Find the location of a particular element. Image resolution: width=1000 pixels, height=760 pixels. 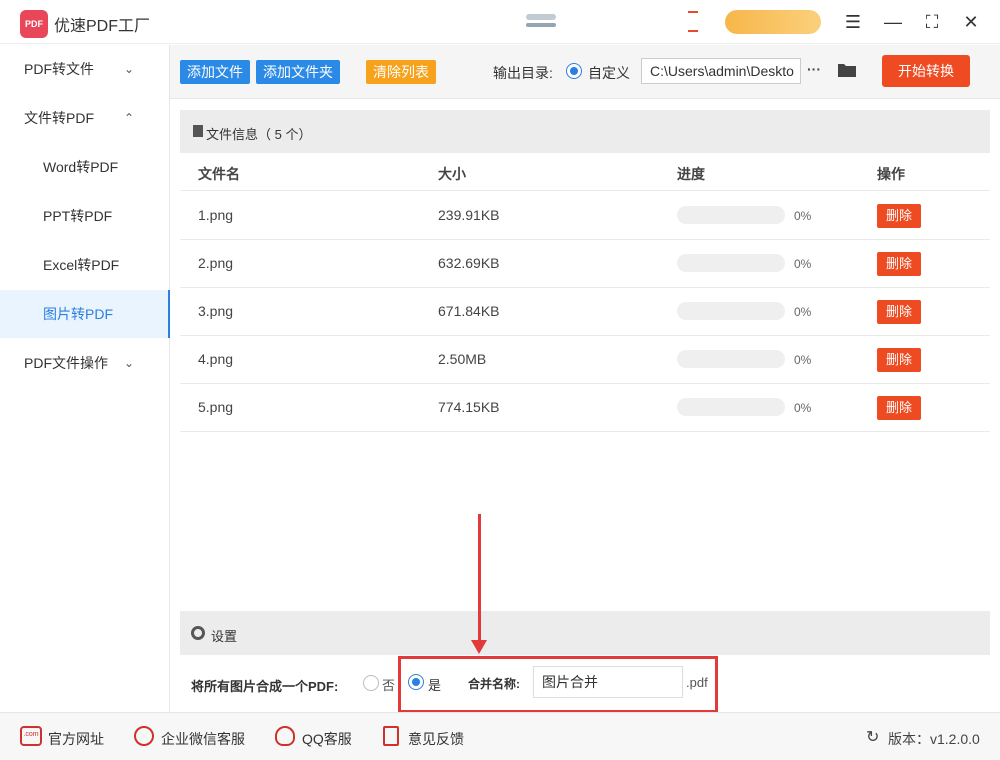

file-name: 3.png is located at coordinates (216, 311).